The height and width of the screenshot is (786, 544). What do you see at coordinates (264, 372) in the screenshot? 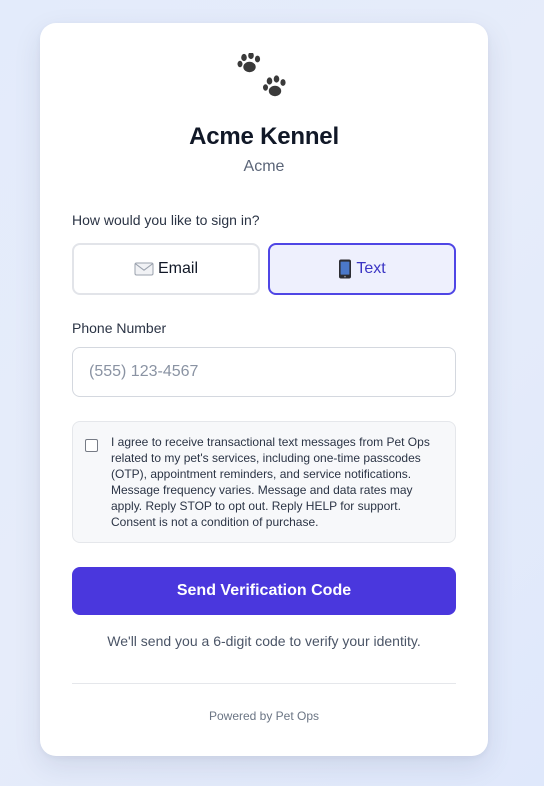
I see `phone-number-input` at bounding box center [264, 372].